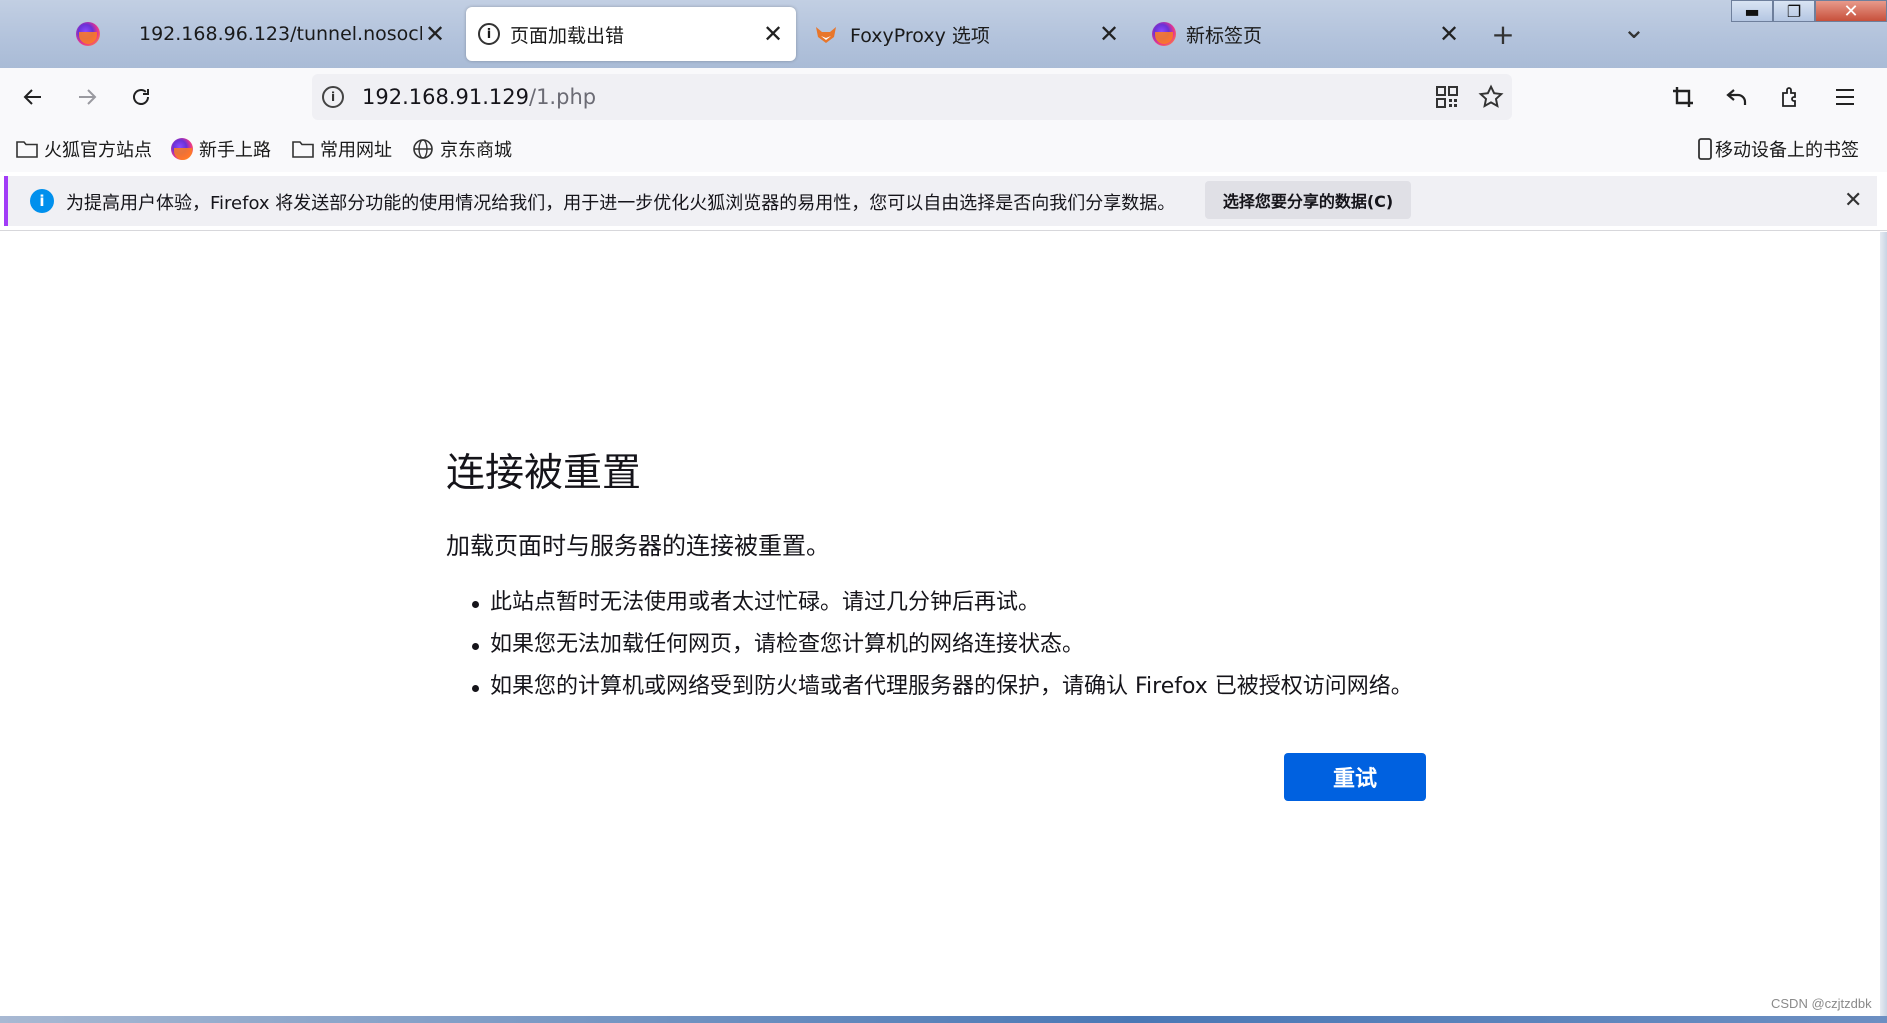 The width and height of the screenshot is (1887, 1023). Describe the element at coordinates (1851, 11) in the screenshot. I see `window-close-button: ✕` at that location.